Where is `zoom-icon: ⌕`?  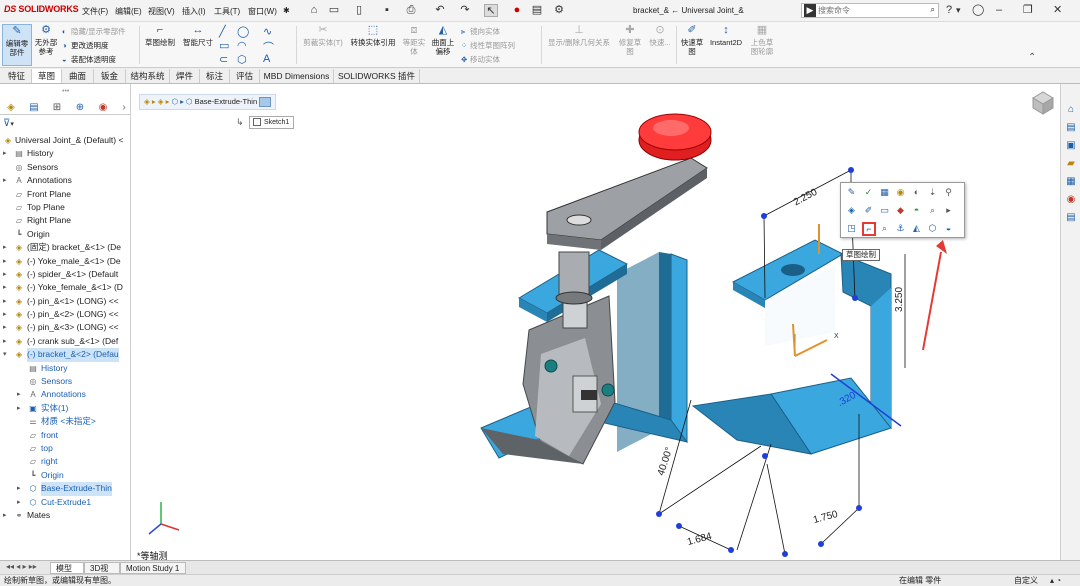
zoom-icon: ⌕ is located at coordinates (884, 228).